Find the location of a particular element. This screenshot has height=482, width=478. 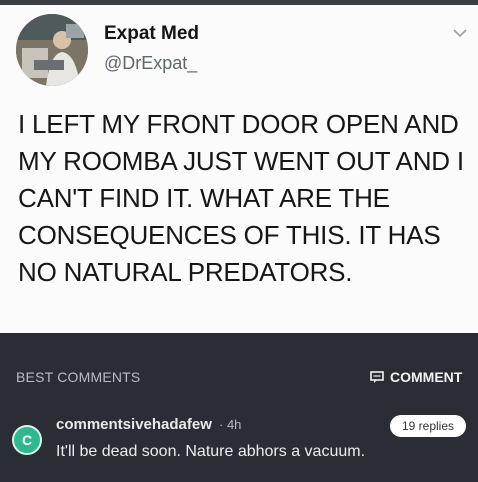

profile-avatar is located at coordinates (52, 50).